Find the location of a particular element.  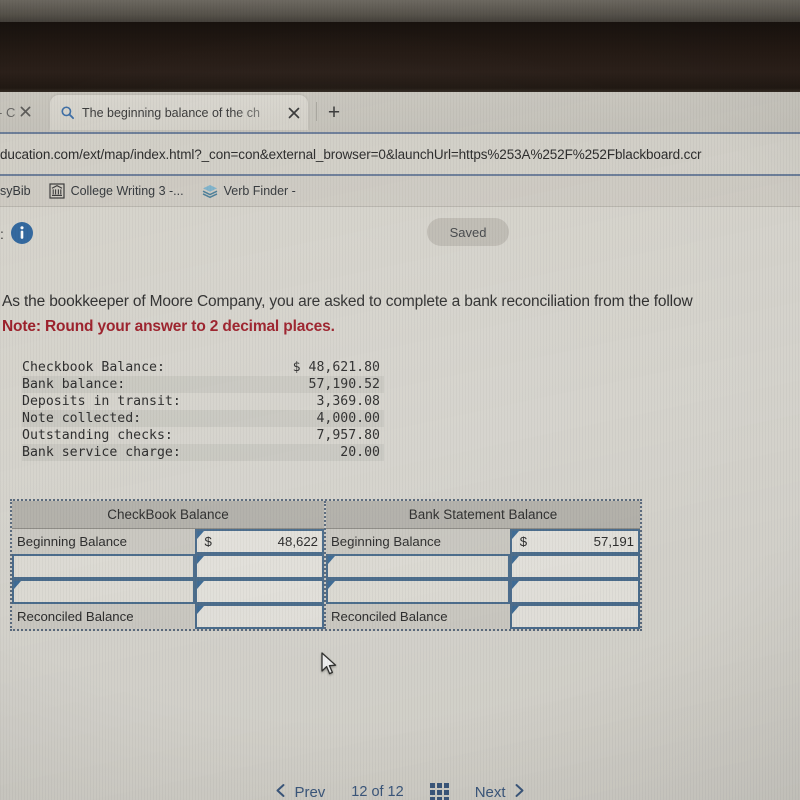

search-icon is located at coordinates (67, 112).